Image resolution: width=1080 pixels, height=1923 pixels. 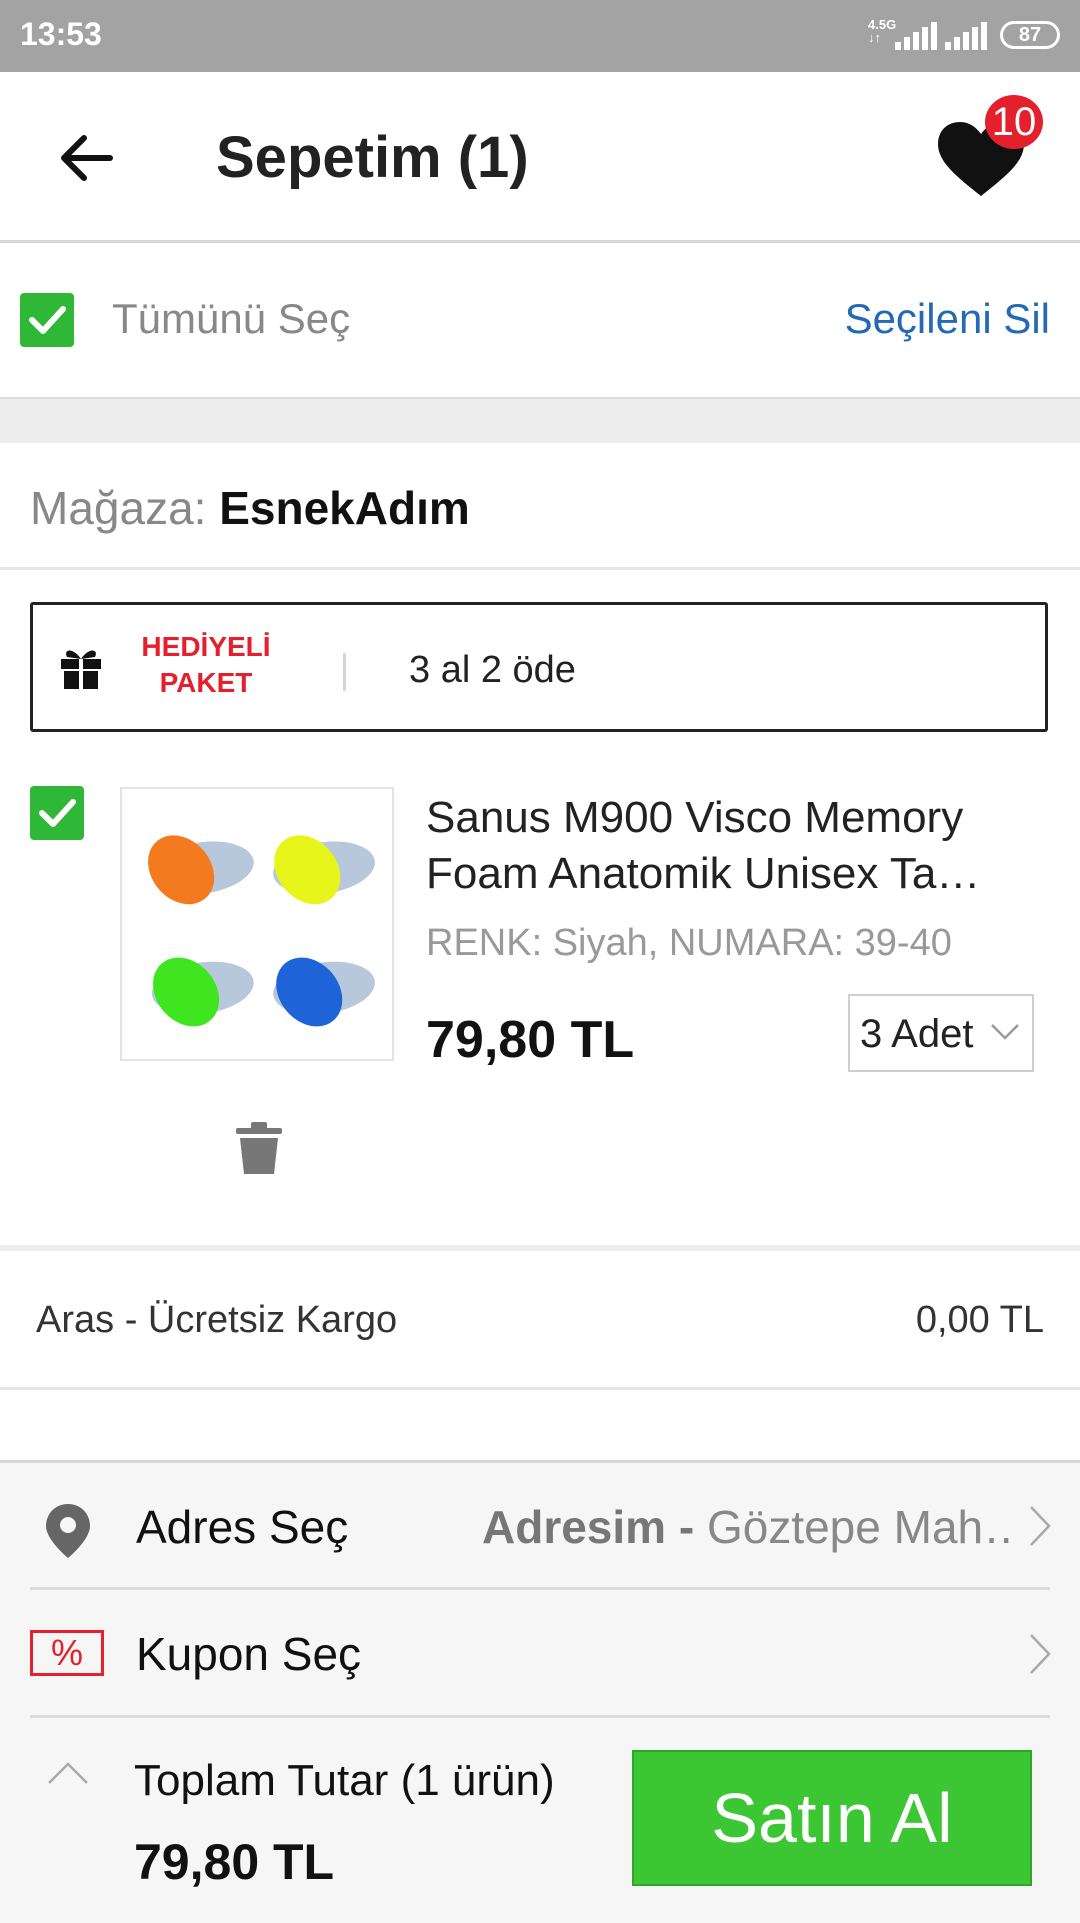 What do you see at coordinates (530, 1040) in the screenshot?
I see `product-price: 79,80 TL` at bounding box center [530, 1040].